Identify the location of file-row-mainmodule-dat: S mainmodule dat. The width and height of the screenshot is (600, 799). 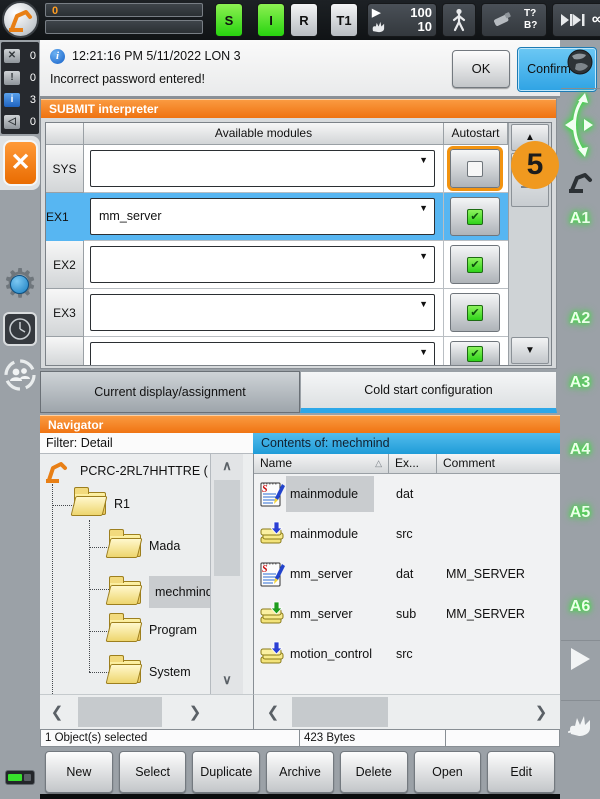
(407, 496).